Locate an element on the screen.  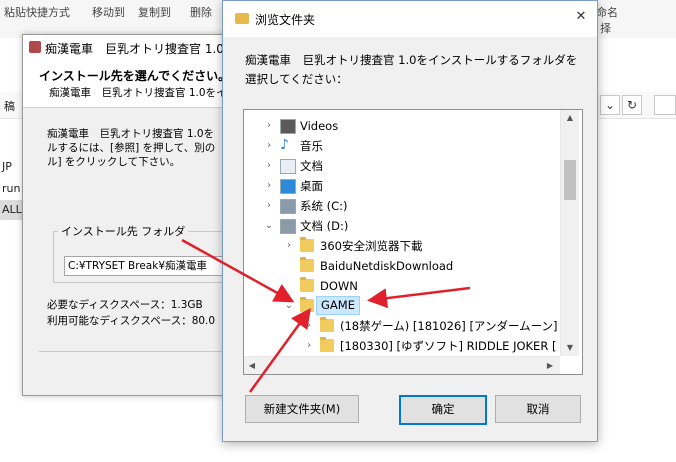
tree-item: › 桌面 is located at coordinates (408, 186).